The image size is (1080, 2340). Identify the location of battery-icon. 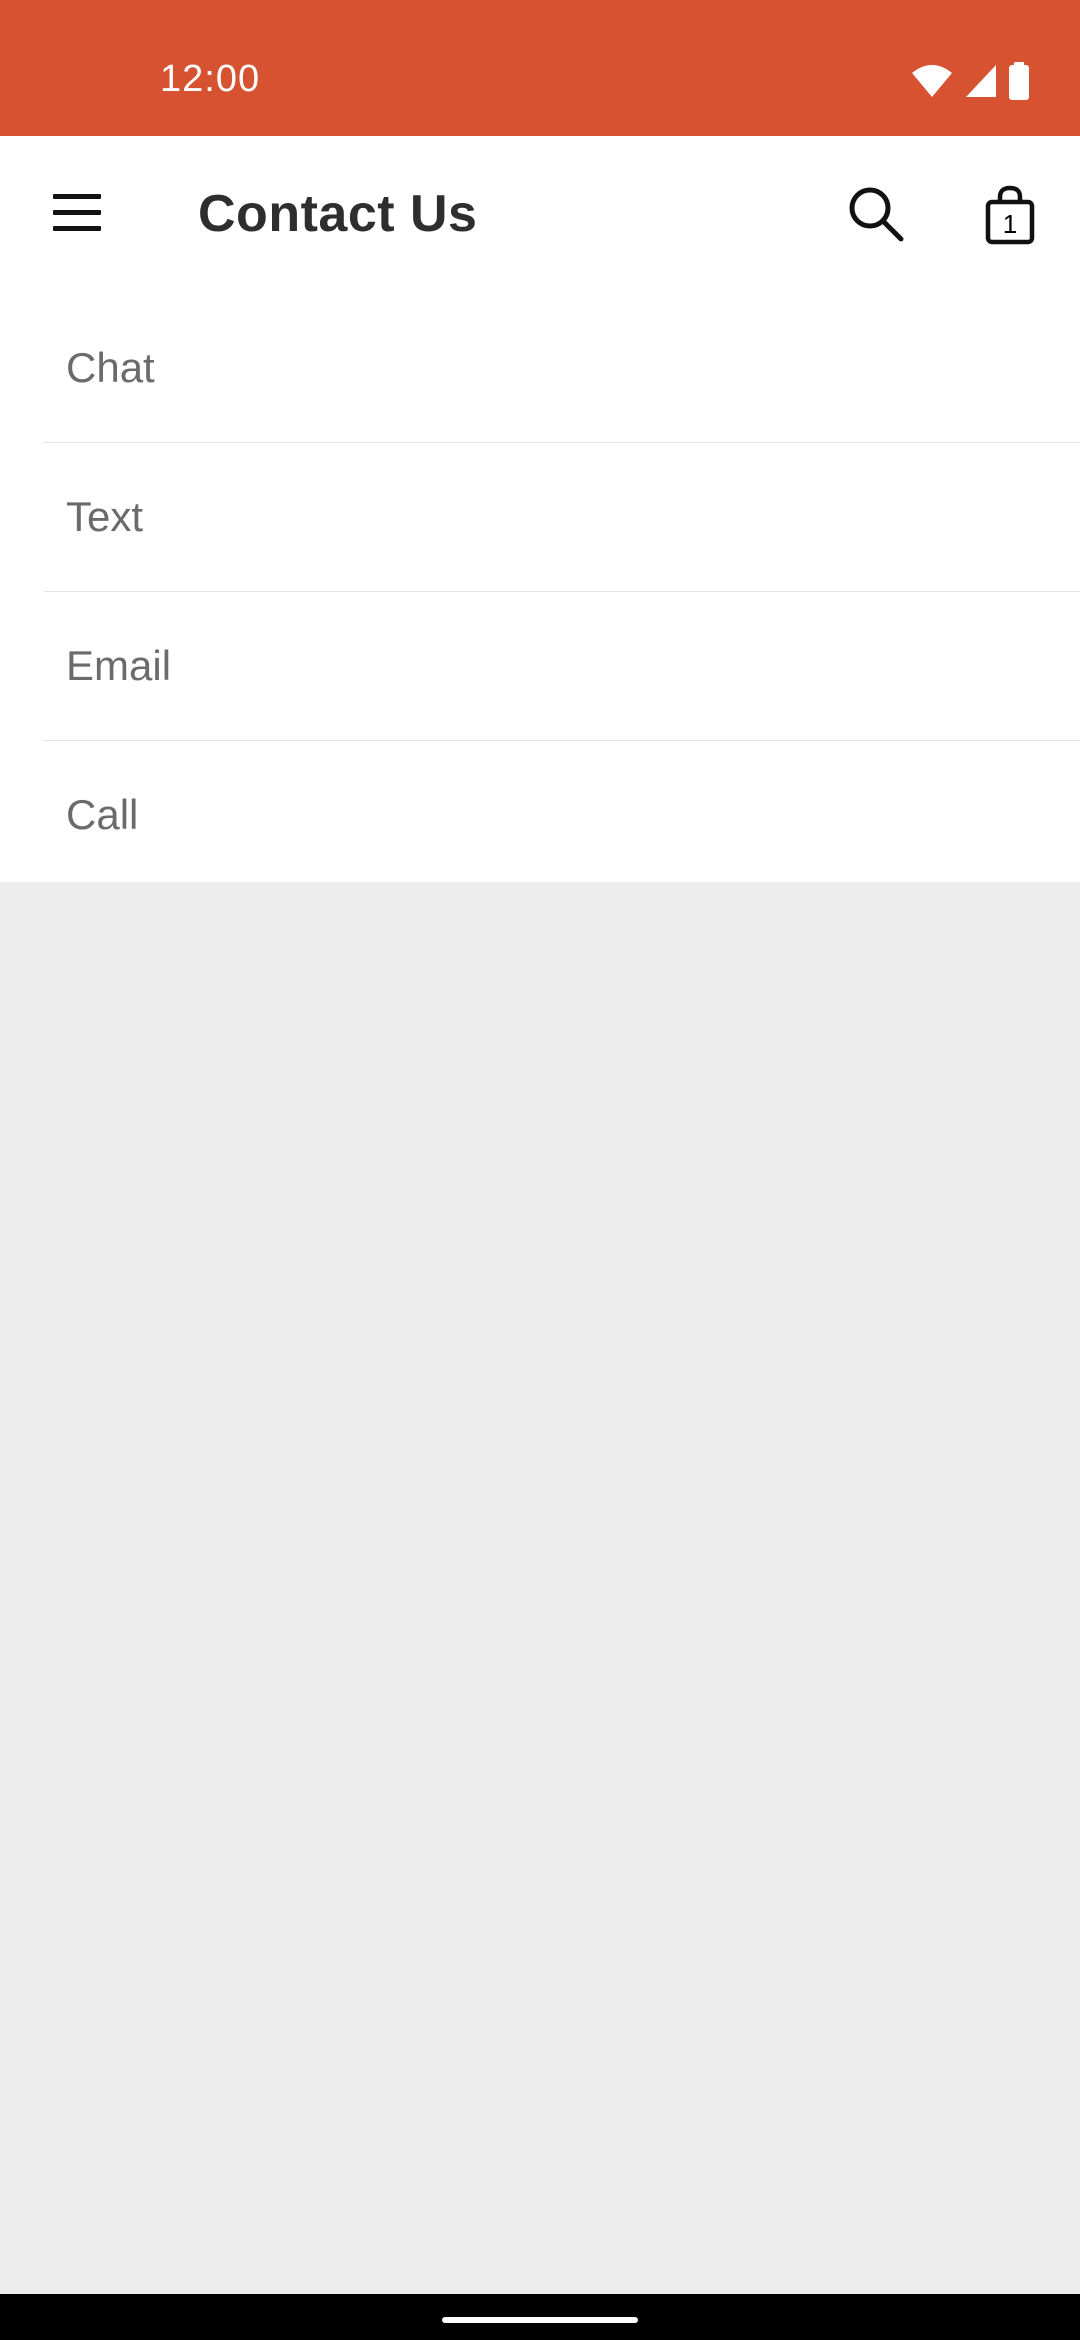
(1019, 83).